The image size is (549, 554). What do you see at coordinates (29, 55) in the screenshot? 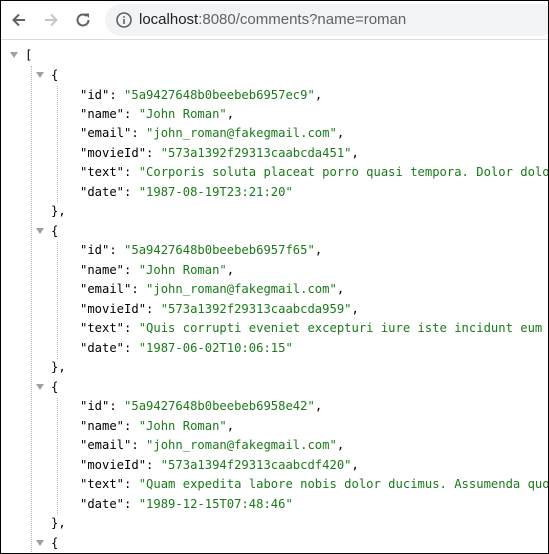
I see `open-bracket: [` at bounding box center [29, 55].